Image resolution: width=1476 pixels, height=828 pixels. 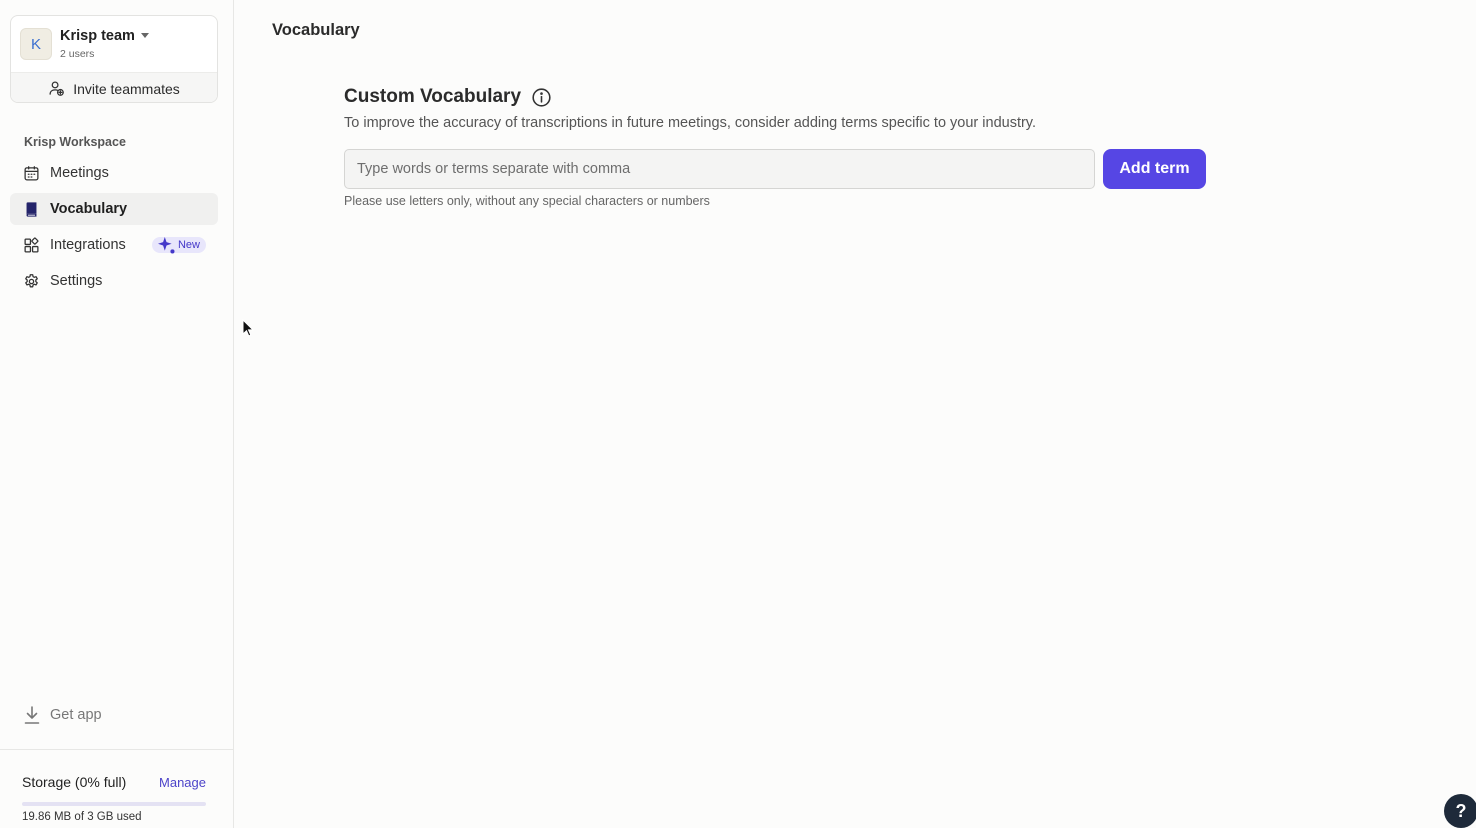 What do you see at coordinates (1460, 811) in the screenshot?
I see `help-button: ?` at bounding box center [1460, 811].